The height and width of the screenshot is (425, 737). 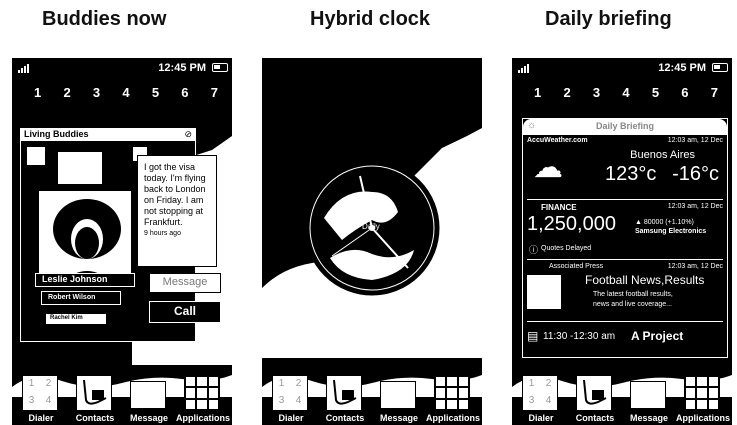 I want to click on news-thumbnail-icon, so click(x=544, y=292).